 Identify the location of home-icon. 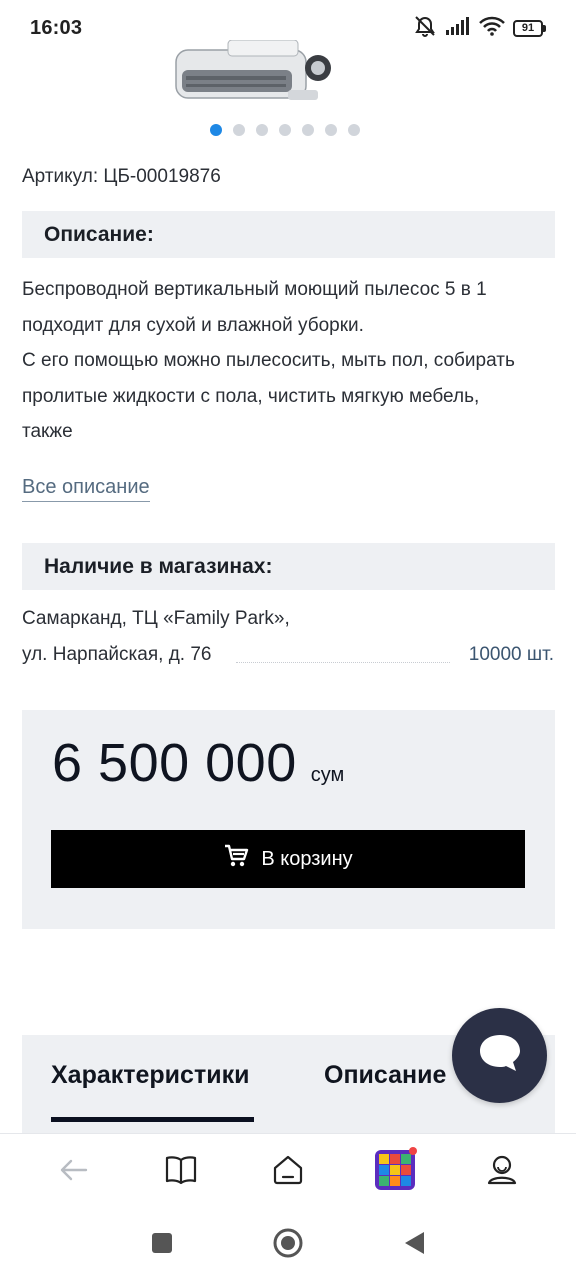
(288, 1172).